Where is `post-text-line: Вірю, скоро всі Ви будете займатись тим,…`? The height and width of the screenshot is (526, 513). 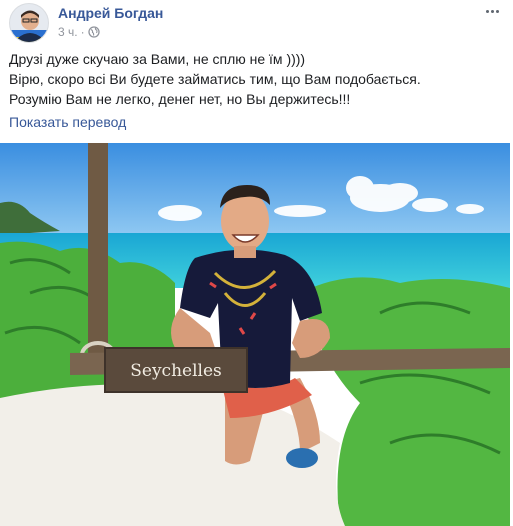 post-text-line: Вірю, скоро всі Ви будете займатись тим,… is located at coordinates (215, 79).